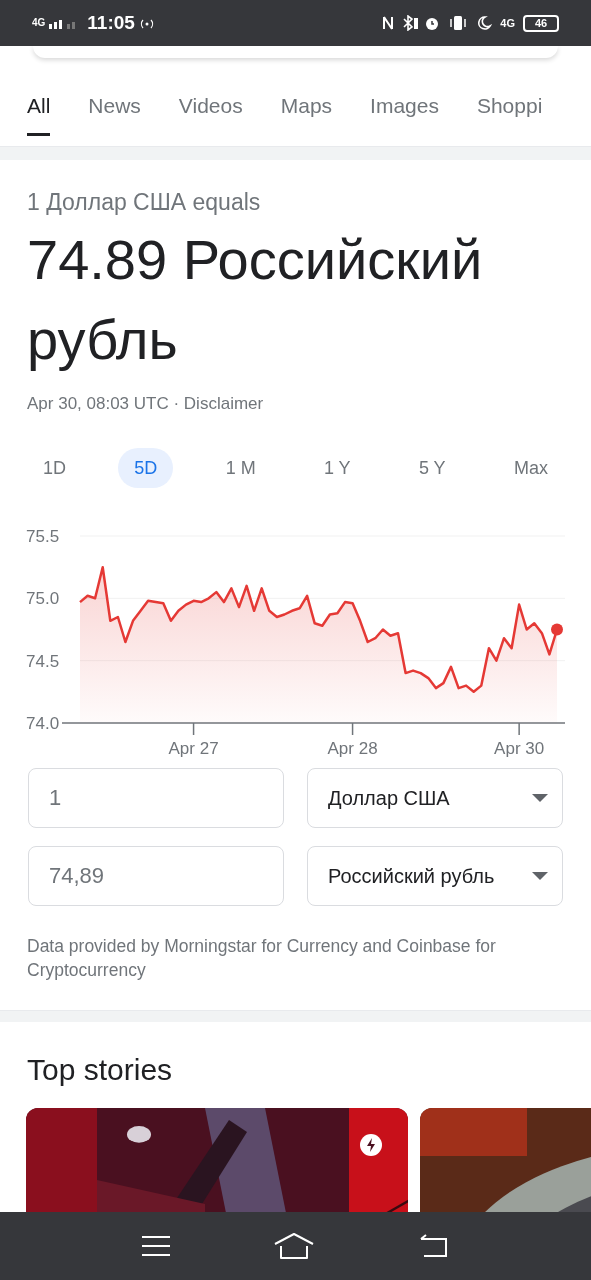  What do you see at coordinates (43, 661) in the screenshot?
I see `y-axis-label: 74.5` at bounding box center [43, 661].